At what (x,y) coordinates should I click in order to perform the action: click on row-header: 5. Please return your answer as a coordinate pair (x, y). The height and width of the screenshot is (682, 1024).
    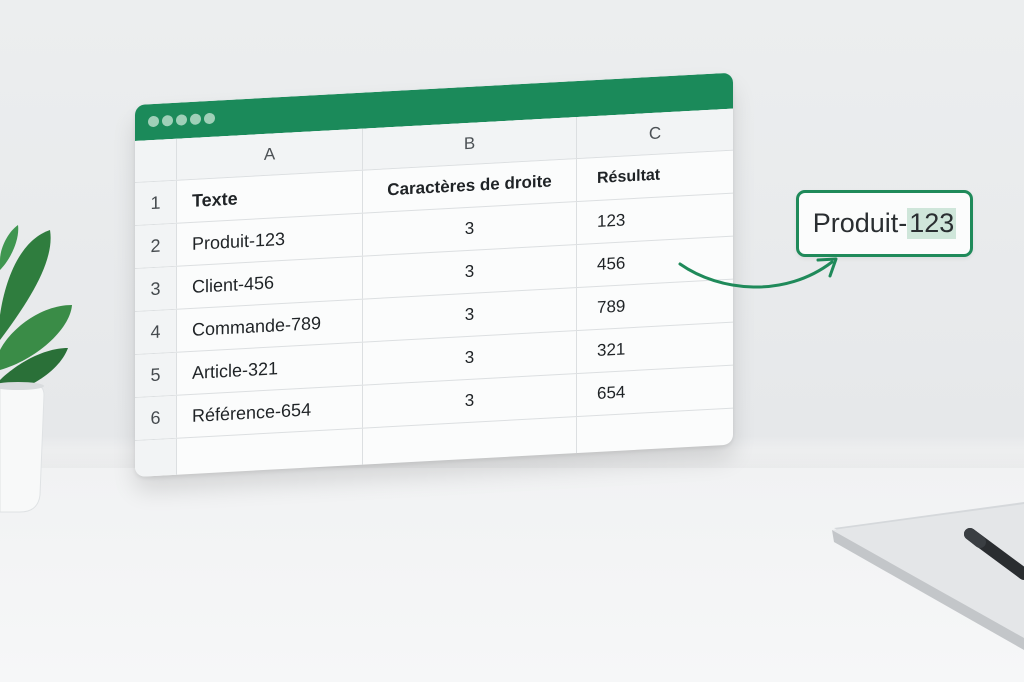
    Looking at the image, I should click on (156, 374).